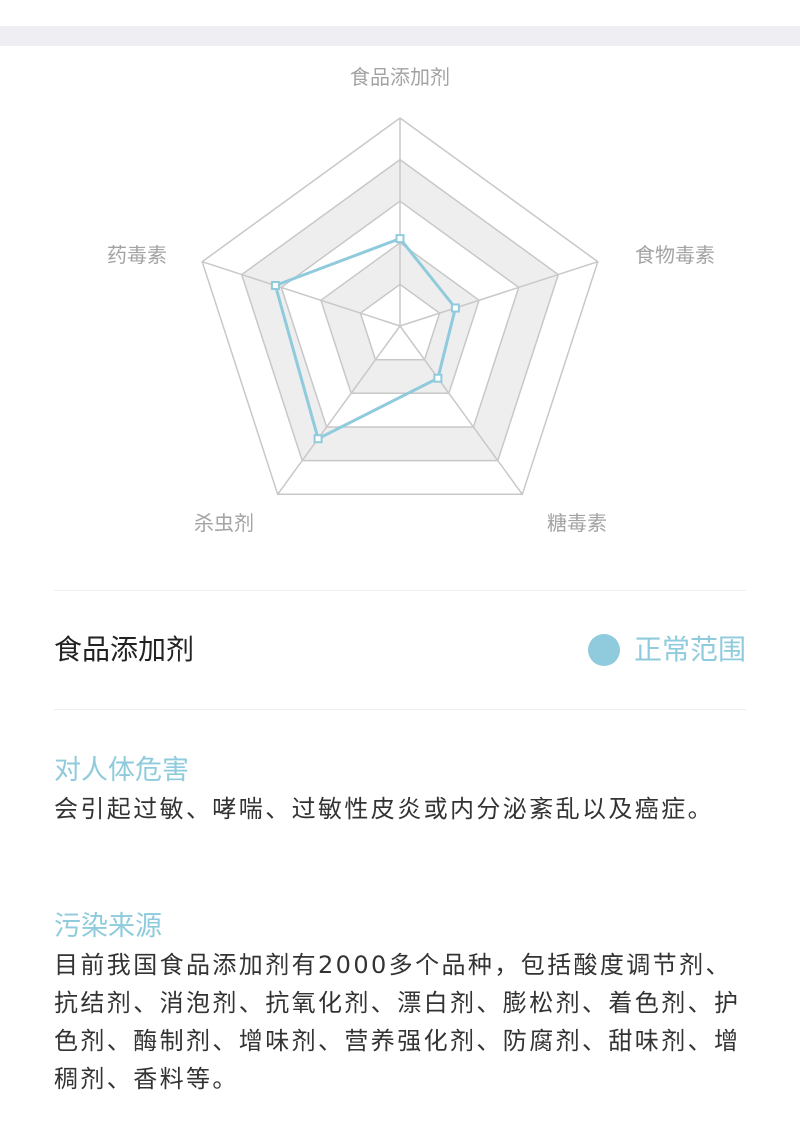 Image resolution: width=800 pixels, height=1143 pixels. I want to click on detail-title: 食品添加剂, so click(124, 649).